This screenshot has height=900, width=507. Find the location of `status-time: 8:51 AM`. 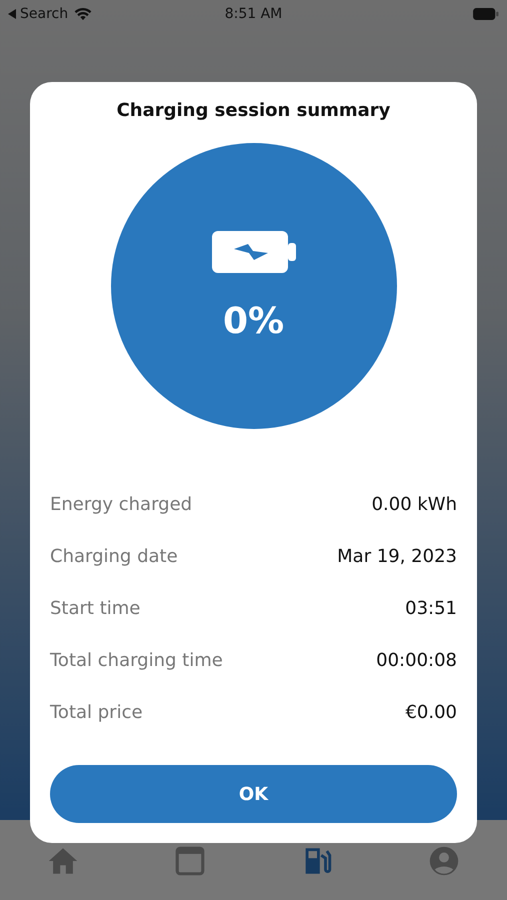

status-time: 8:51 AM is located at coordinates (254, 14).